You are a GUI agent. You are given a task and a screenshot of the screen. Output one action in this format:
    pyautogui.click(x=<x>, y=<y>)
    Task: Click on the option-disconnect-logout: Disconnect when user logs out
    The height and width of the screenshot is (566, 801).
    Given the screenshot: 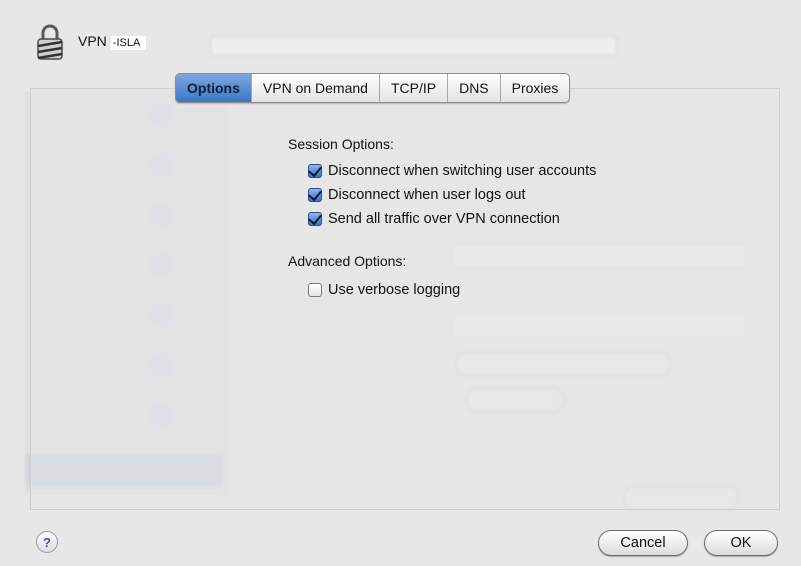 What is the action you would take?
    pyautogui.click(x=416, y=195)
    